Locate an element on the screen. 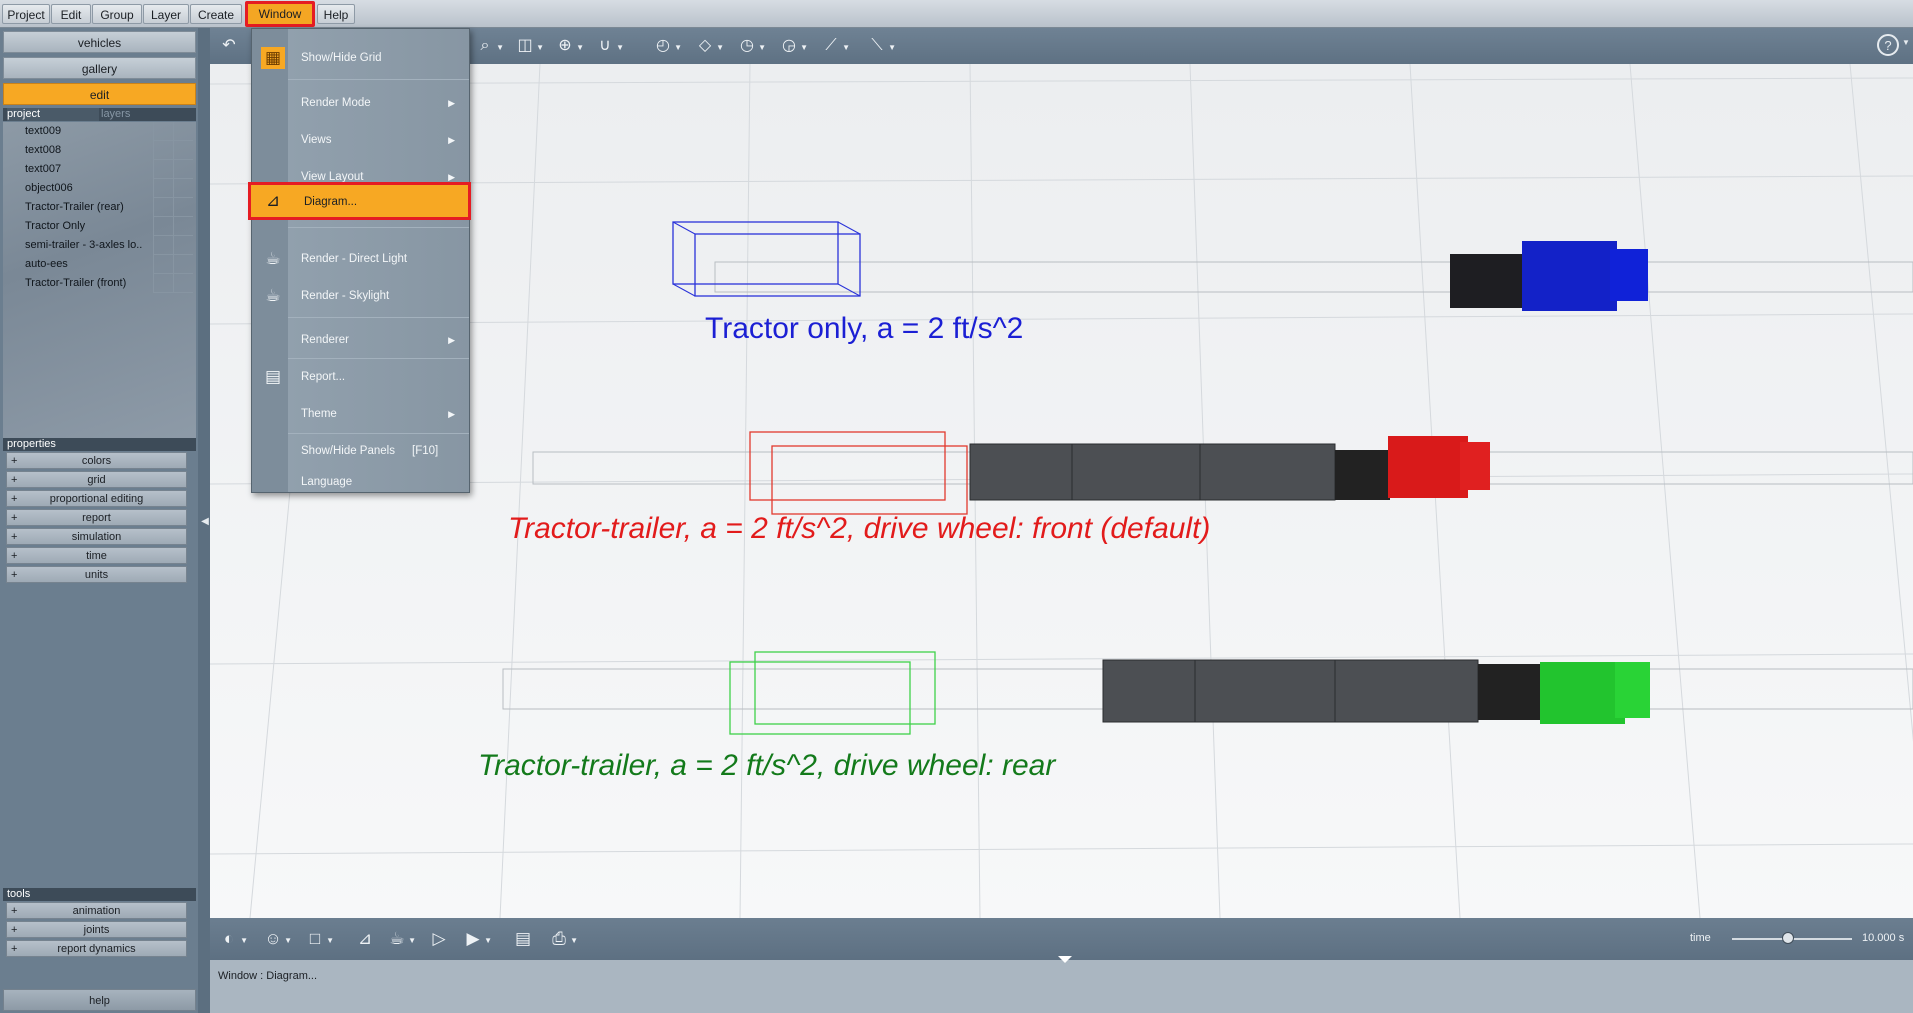  project-item-semi-trailer: semi-trailer - 3-axles lo.. is located at coordinates (90, 245).